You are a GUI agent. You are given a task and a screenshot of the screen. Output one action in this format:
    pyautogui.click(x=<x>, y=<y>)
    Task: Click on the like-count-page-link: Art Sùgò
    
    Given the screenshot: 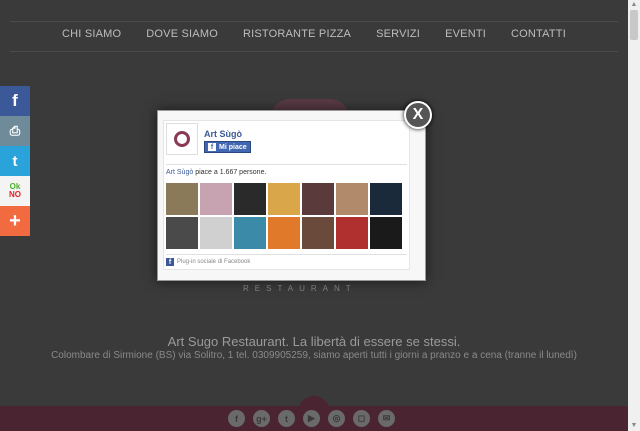 What is the action you would take?
    pyautogui.click(x=179, y=172)
    